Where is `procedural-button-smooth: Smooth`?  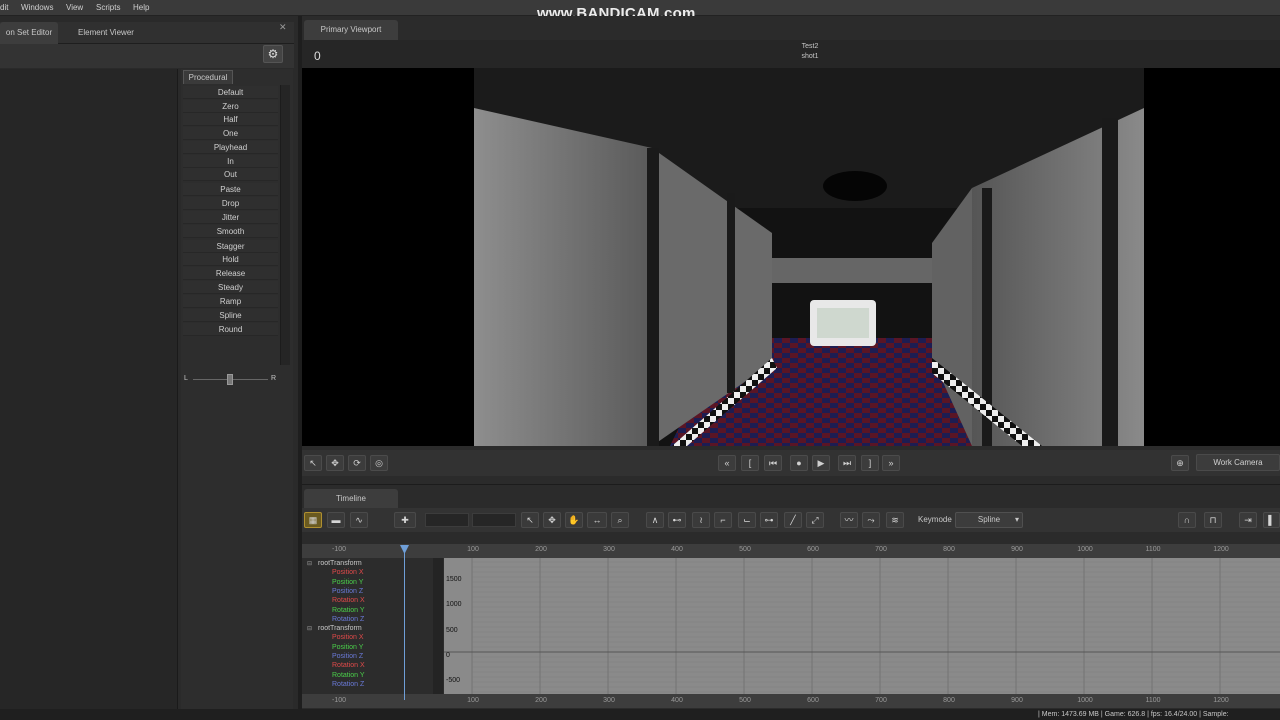
procedural-button-smooth: Smooth is located at coordinates (230, 231).